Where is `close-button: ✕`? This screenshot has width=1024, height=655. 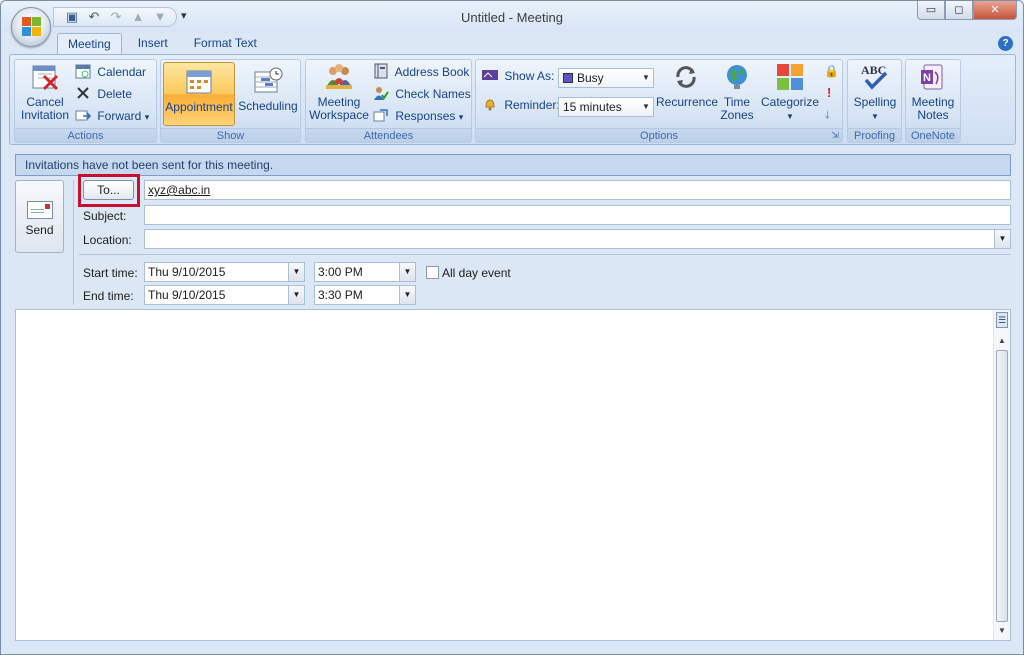 close-button: ✕ is located at coordinates (995, 10).